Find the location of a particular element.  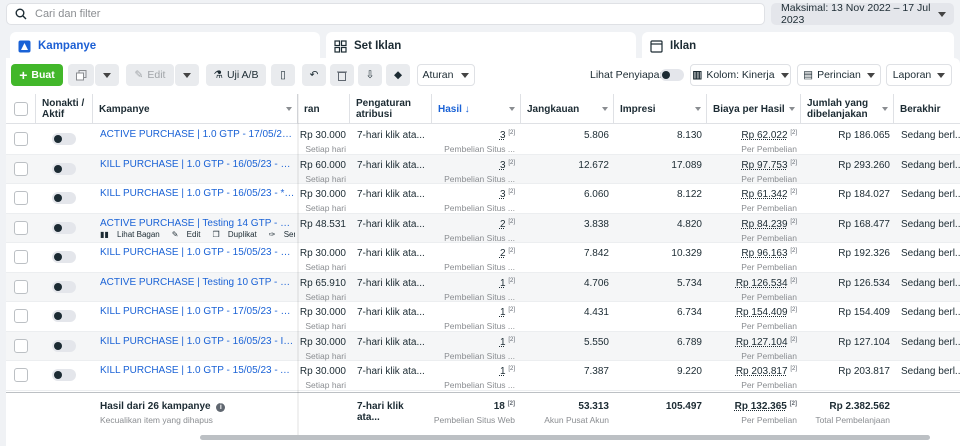

create-button: + Buat is located at coordinates (37, 75).